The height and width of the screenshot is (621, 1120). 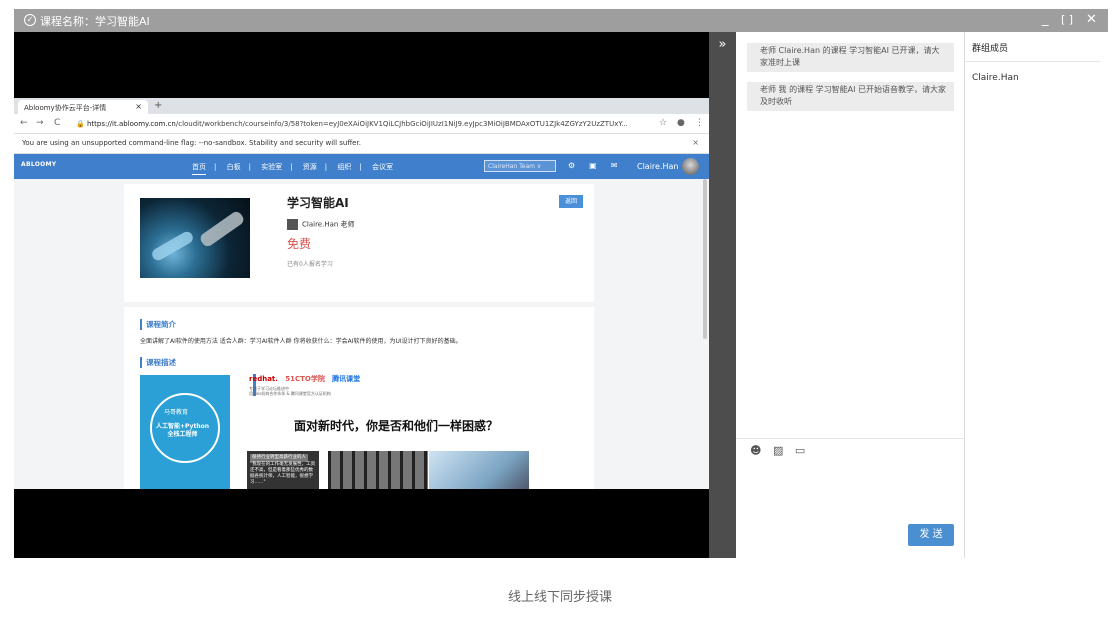 What do you see at coordinates (571, 201) in the screenshot?
I see `back-button: 返回` at bounding box center [571, 201].